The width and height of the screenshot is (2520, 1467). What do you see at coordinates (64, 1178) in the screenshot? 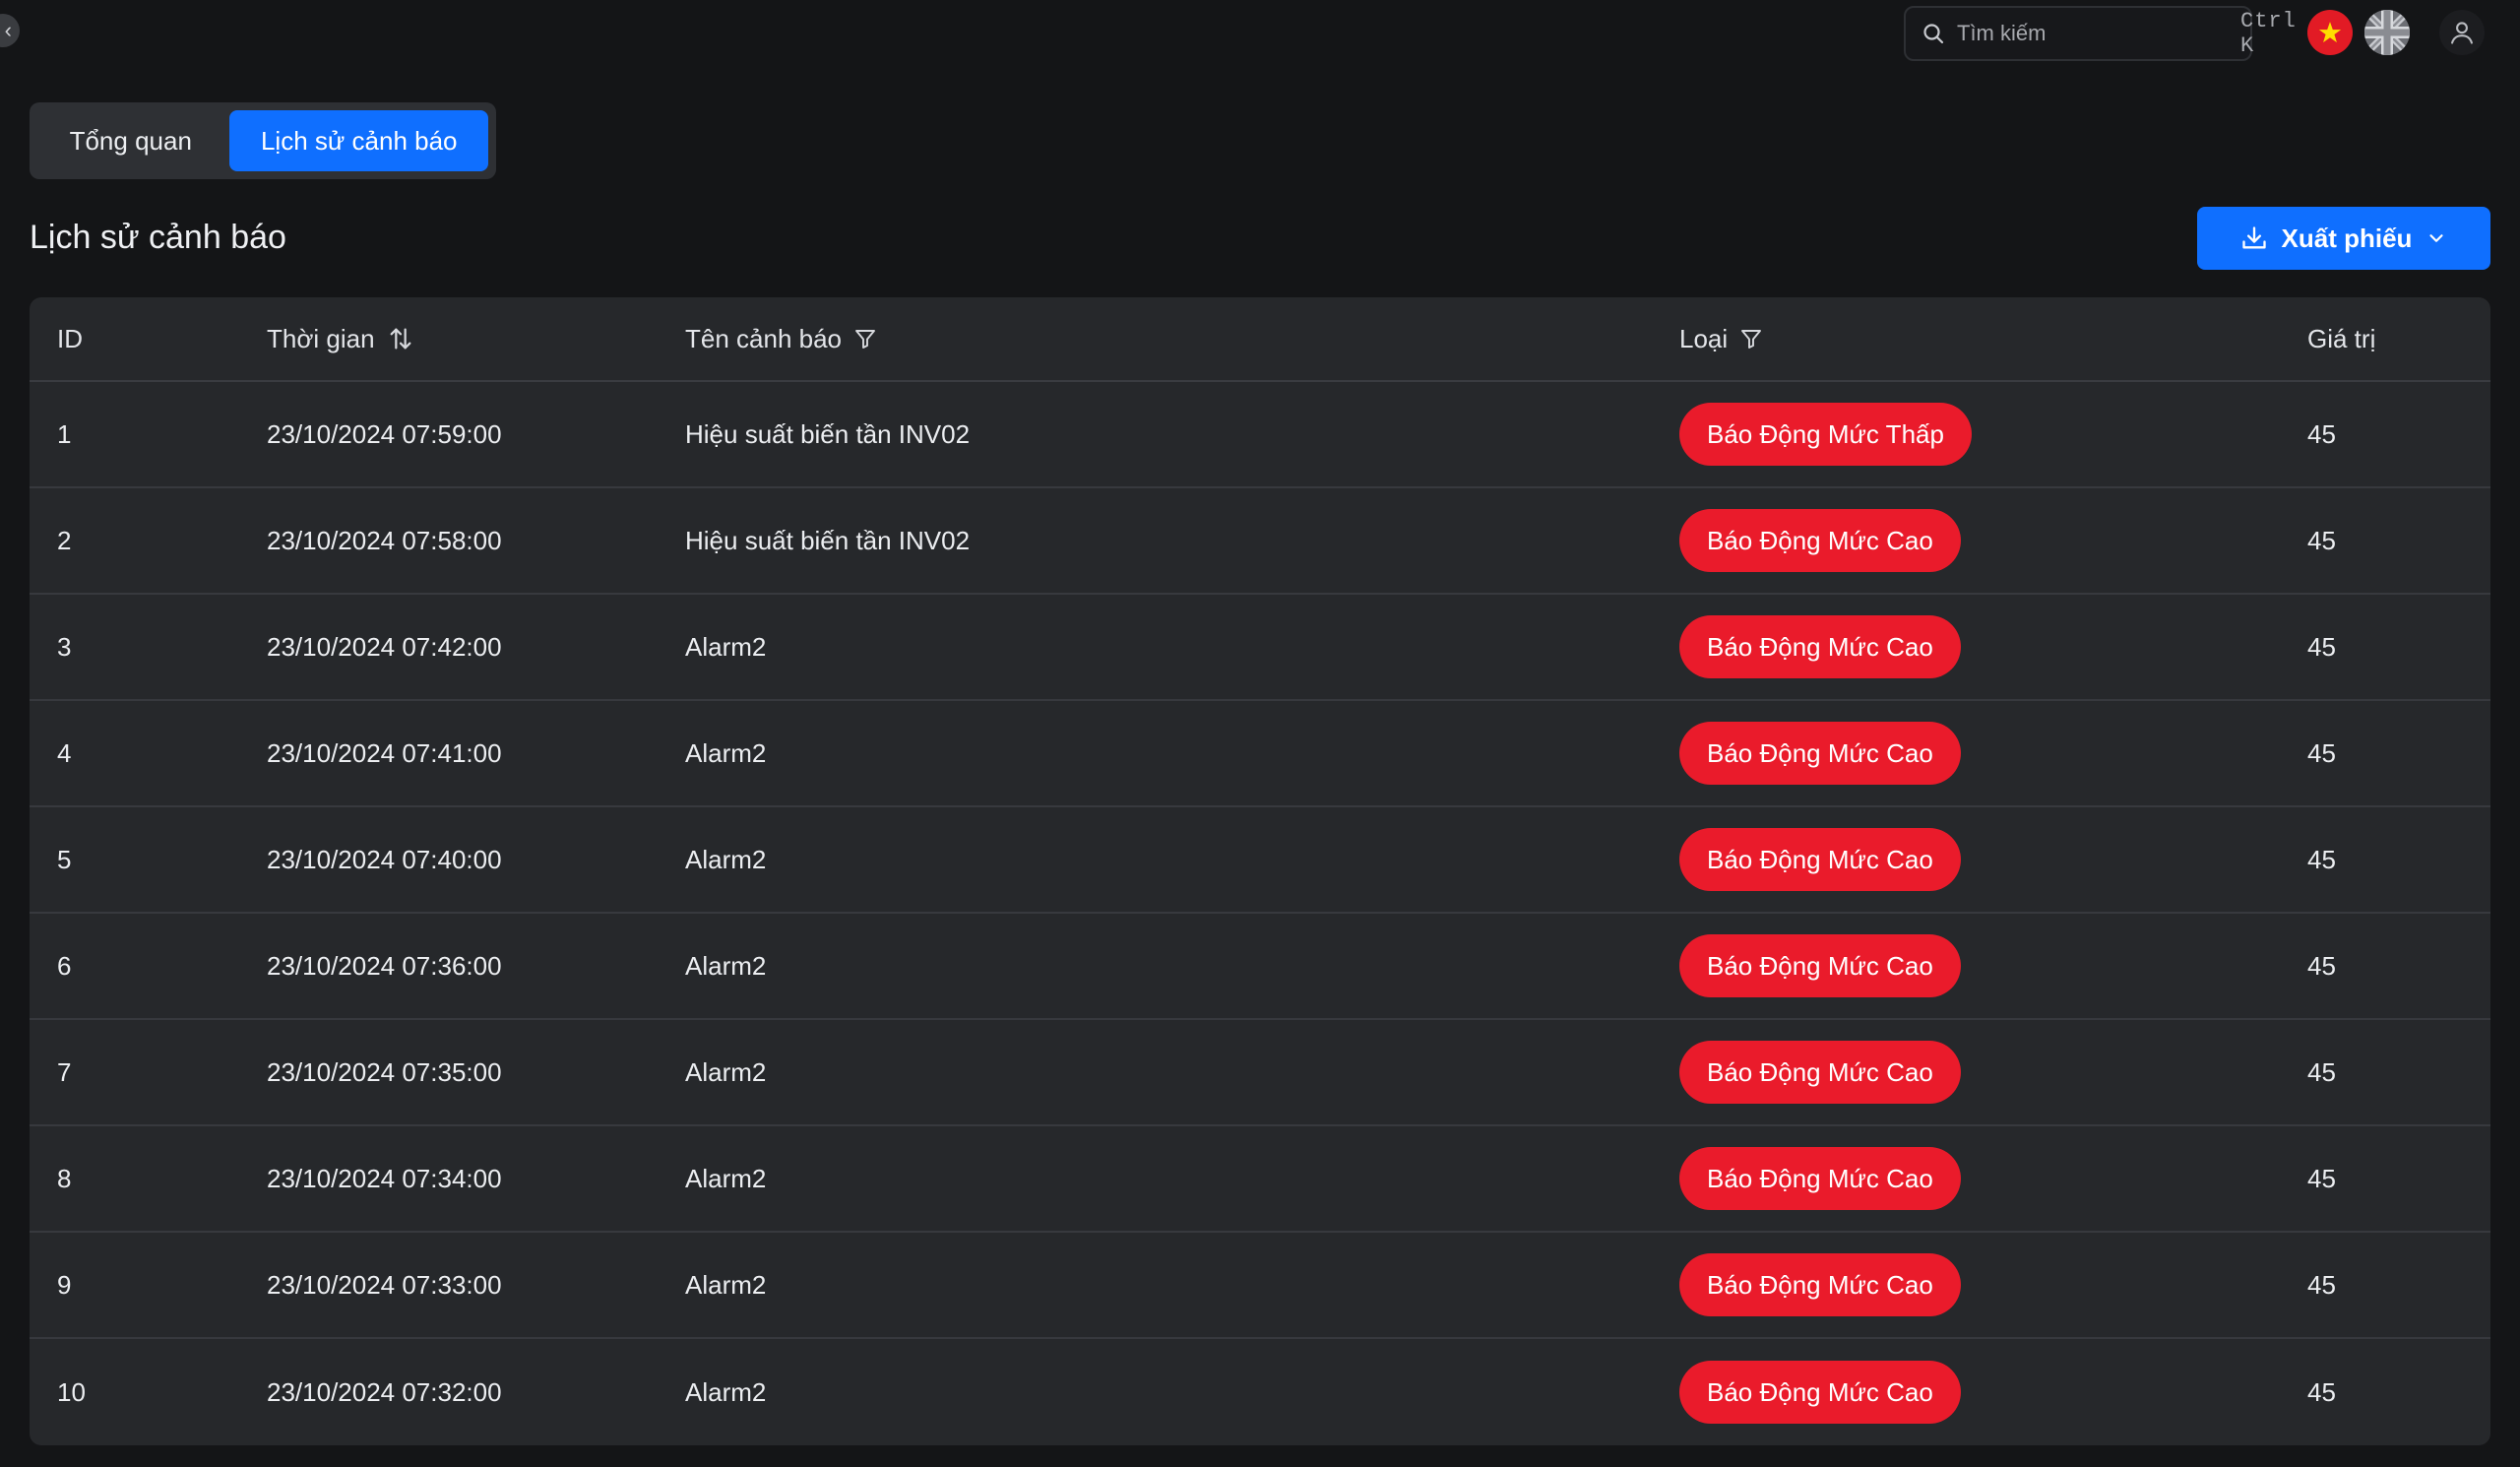
I see `cell-id: 8` at bounding box center [64, 1178].